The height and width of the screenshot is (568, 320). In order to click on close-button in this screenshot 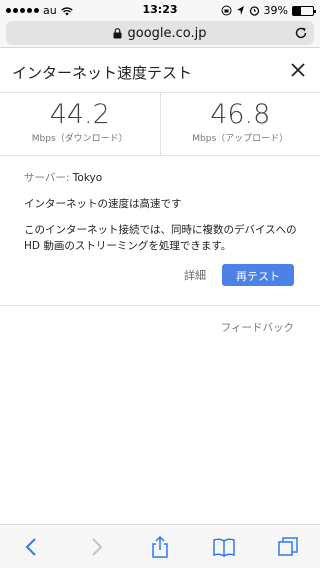, I will do `click(298, 70)`.